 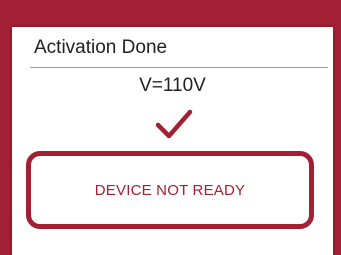 I want to click on check-icon, so click(x=174, y=124).